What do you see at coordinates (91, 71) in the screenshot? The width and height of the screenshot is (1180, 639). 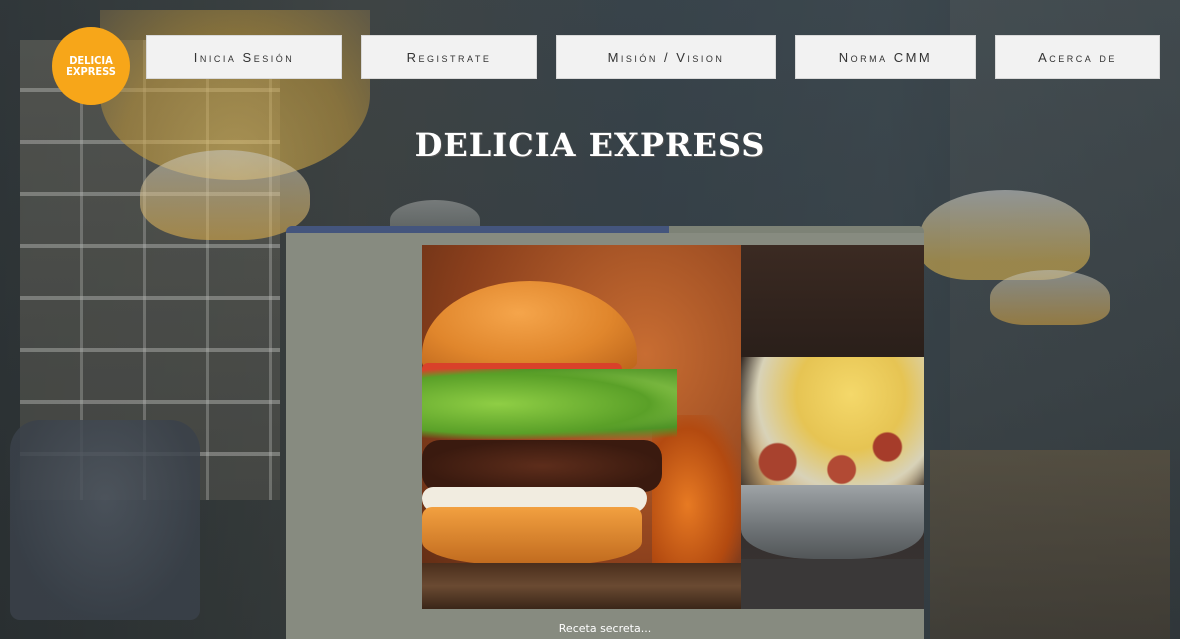 I see `logo-text-line2: EXPRESS` at bounding box center [91, 71].